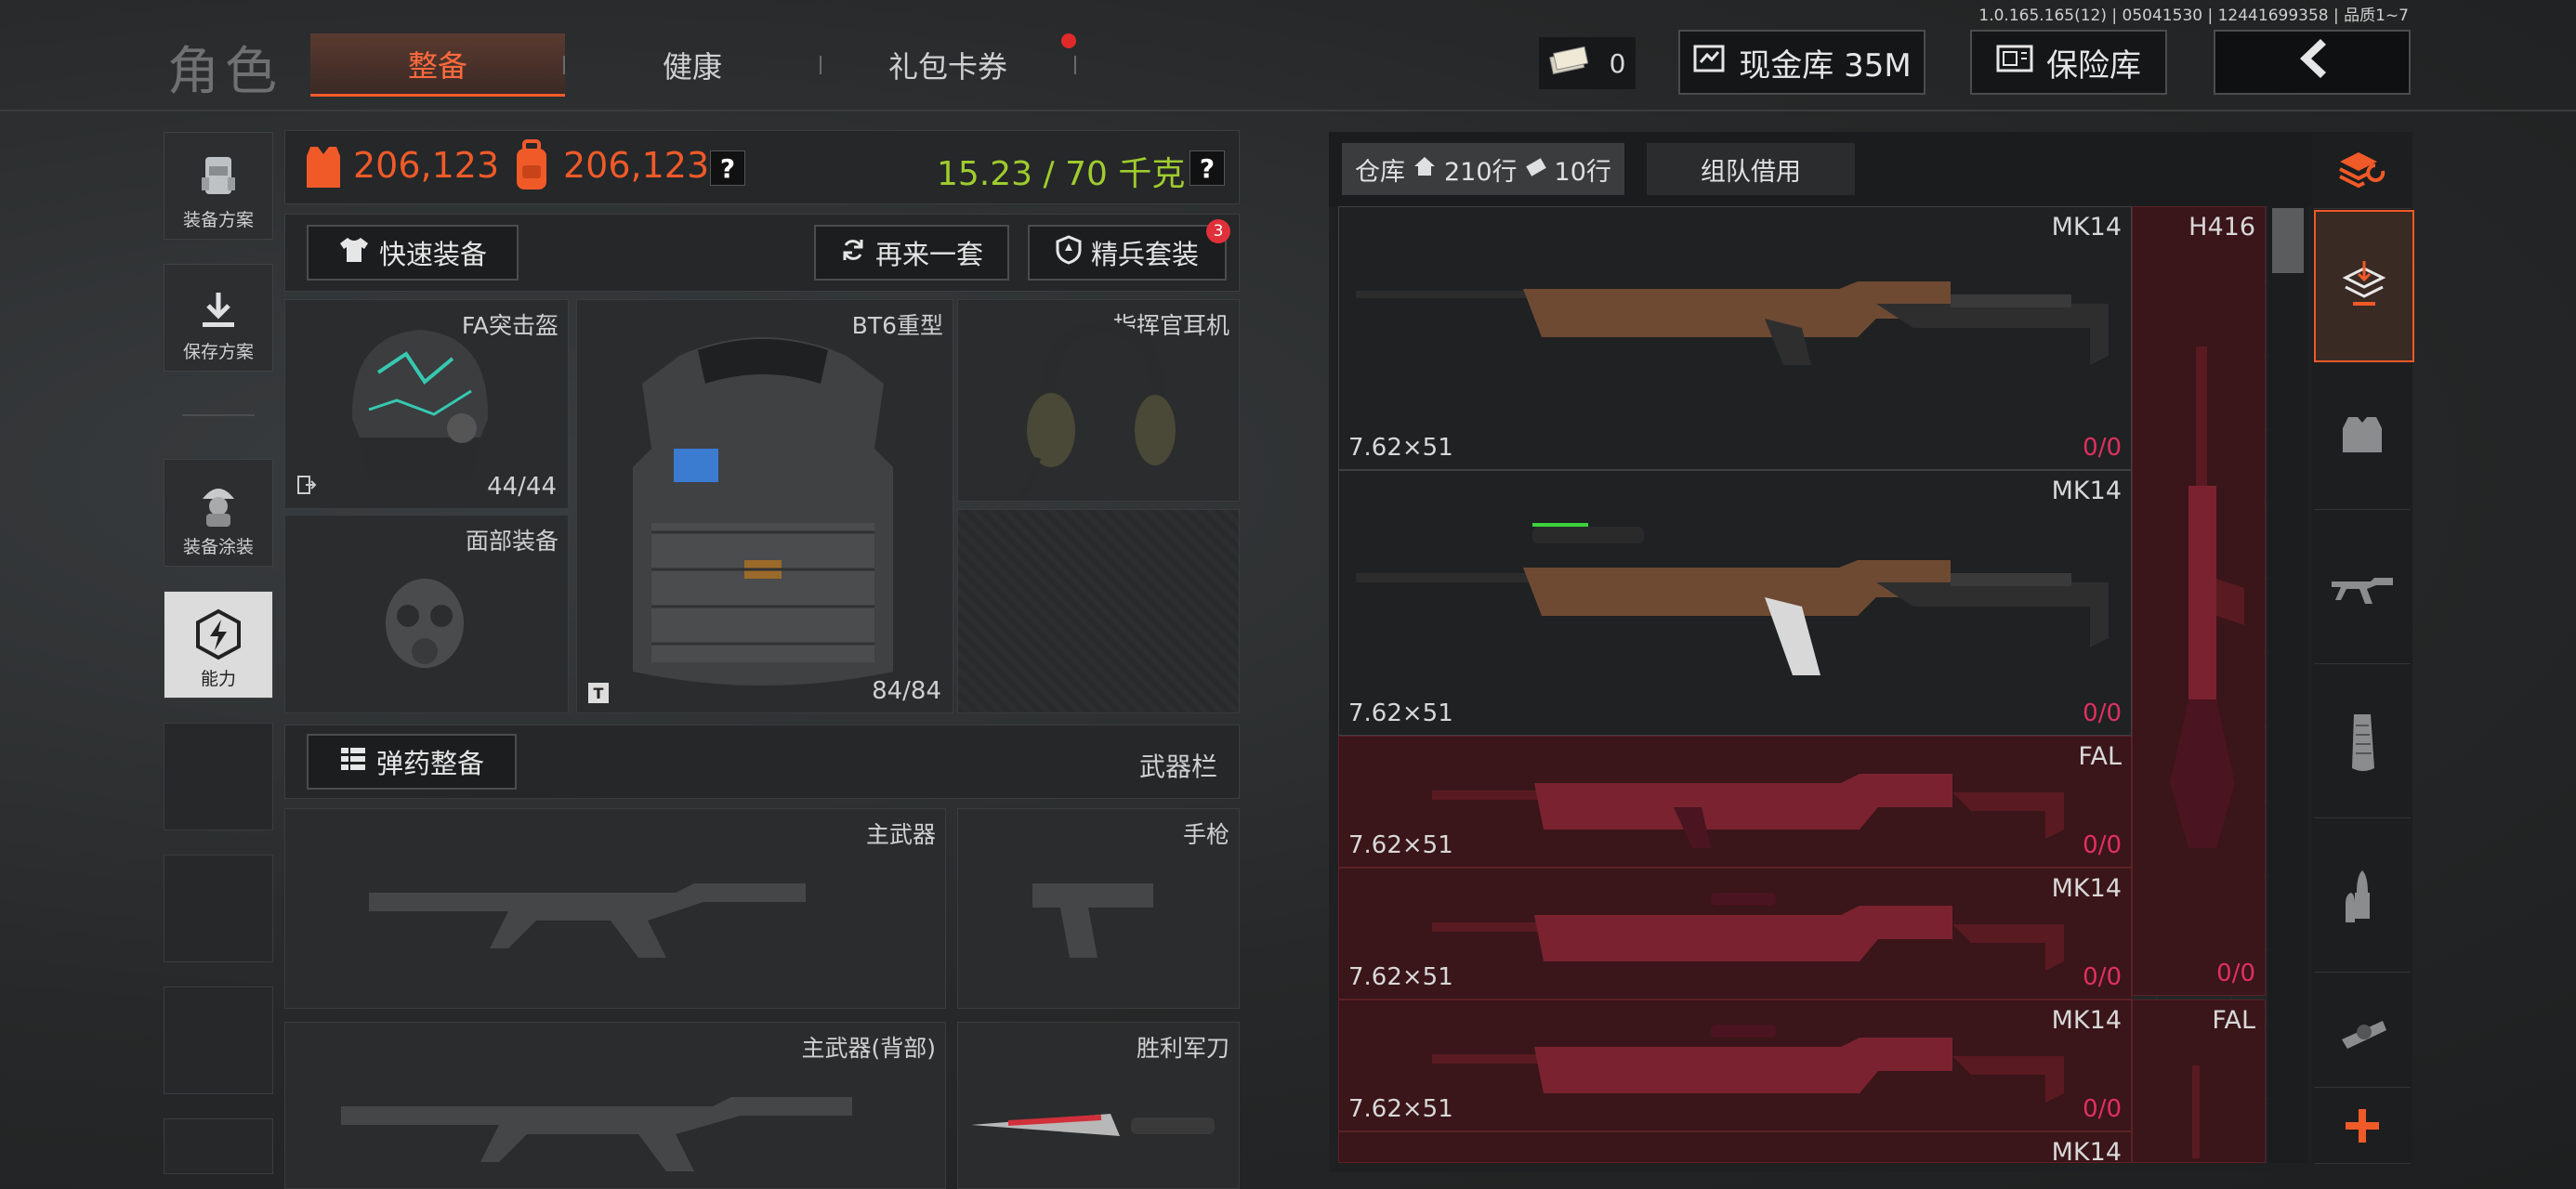 Image resolution: width=2576 pixels, height=1189 pixels. I want to click on warehouse-item: MK14, so click(1735, 1149).